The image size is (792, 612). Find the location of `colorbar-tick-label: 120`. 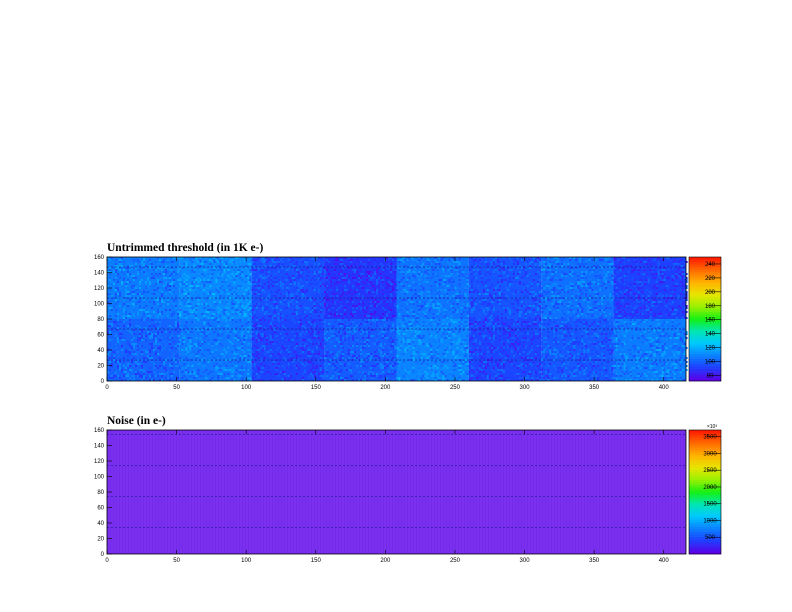

colorbar-tick-label: 120 is located at coordinates (710, 349).